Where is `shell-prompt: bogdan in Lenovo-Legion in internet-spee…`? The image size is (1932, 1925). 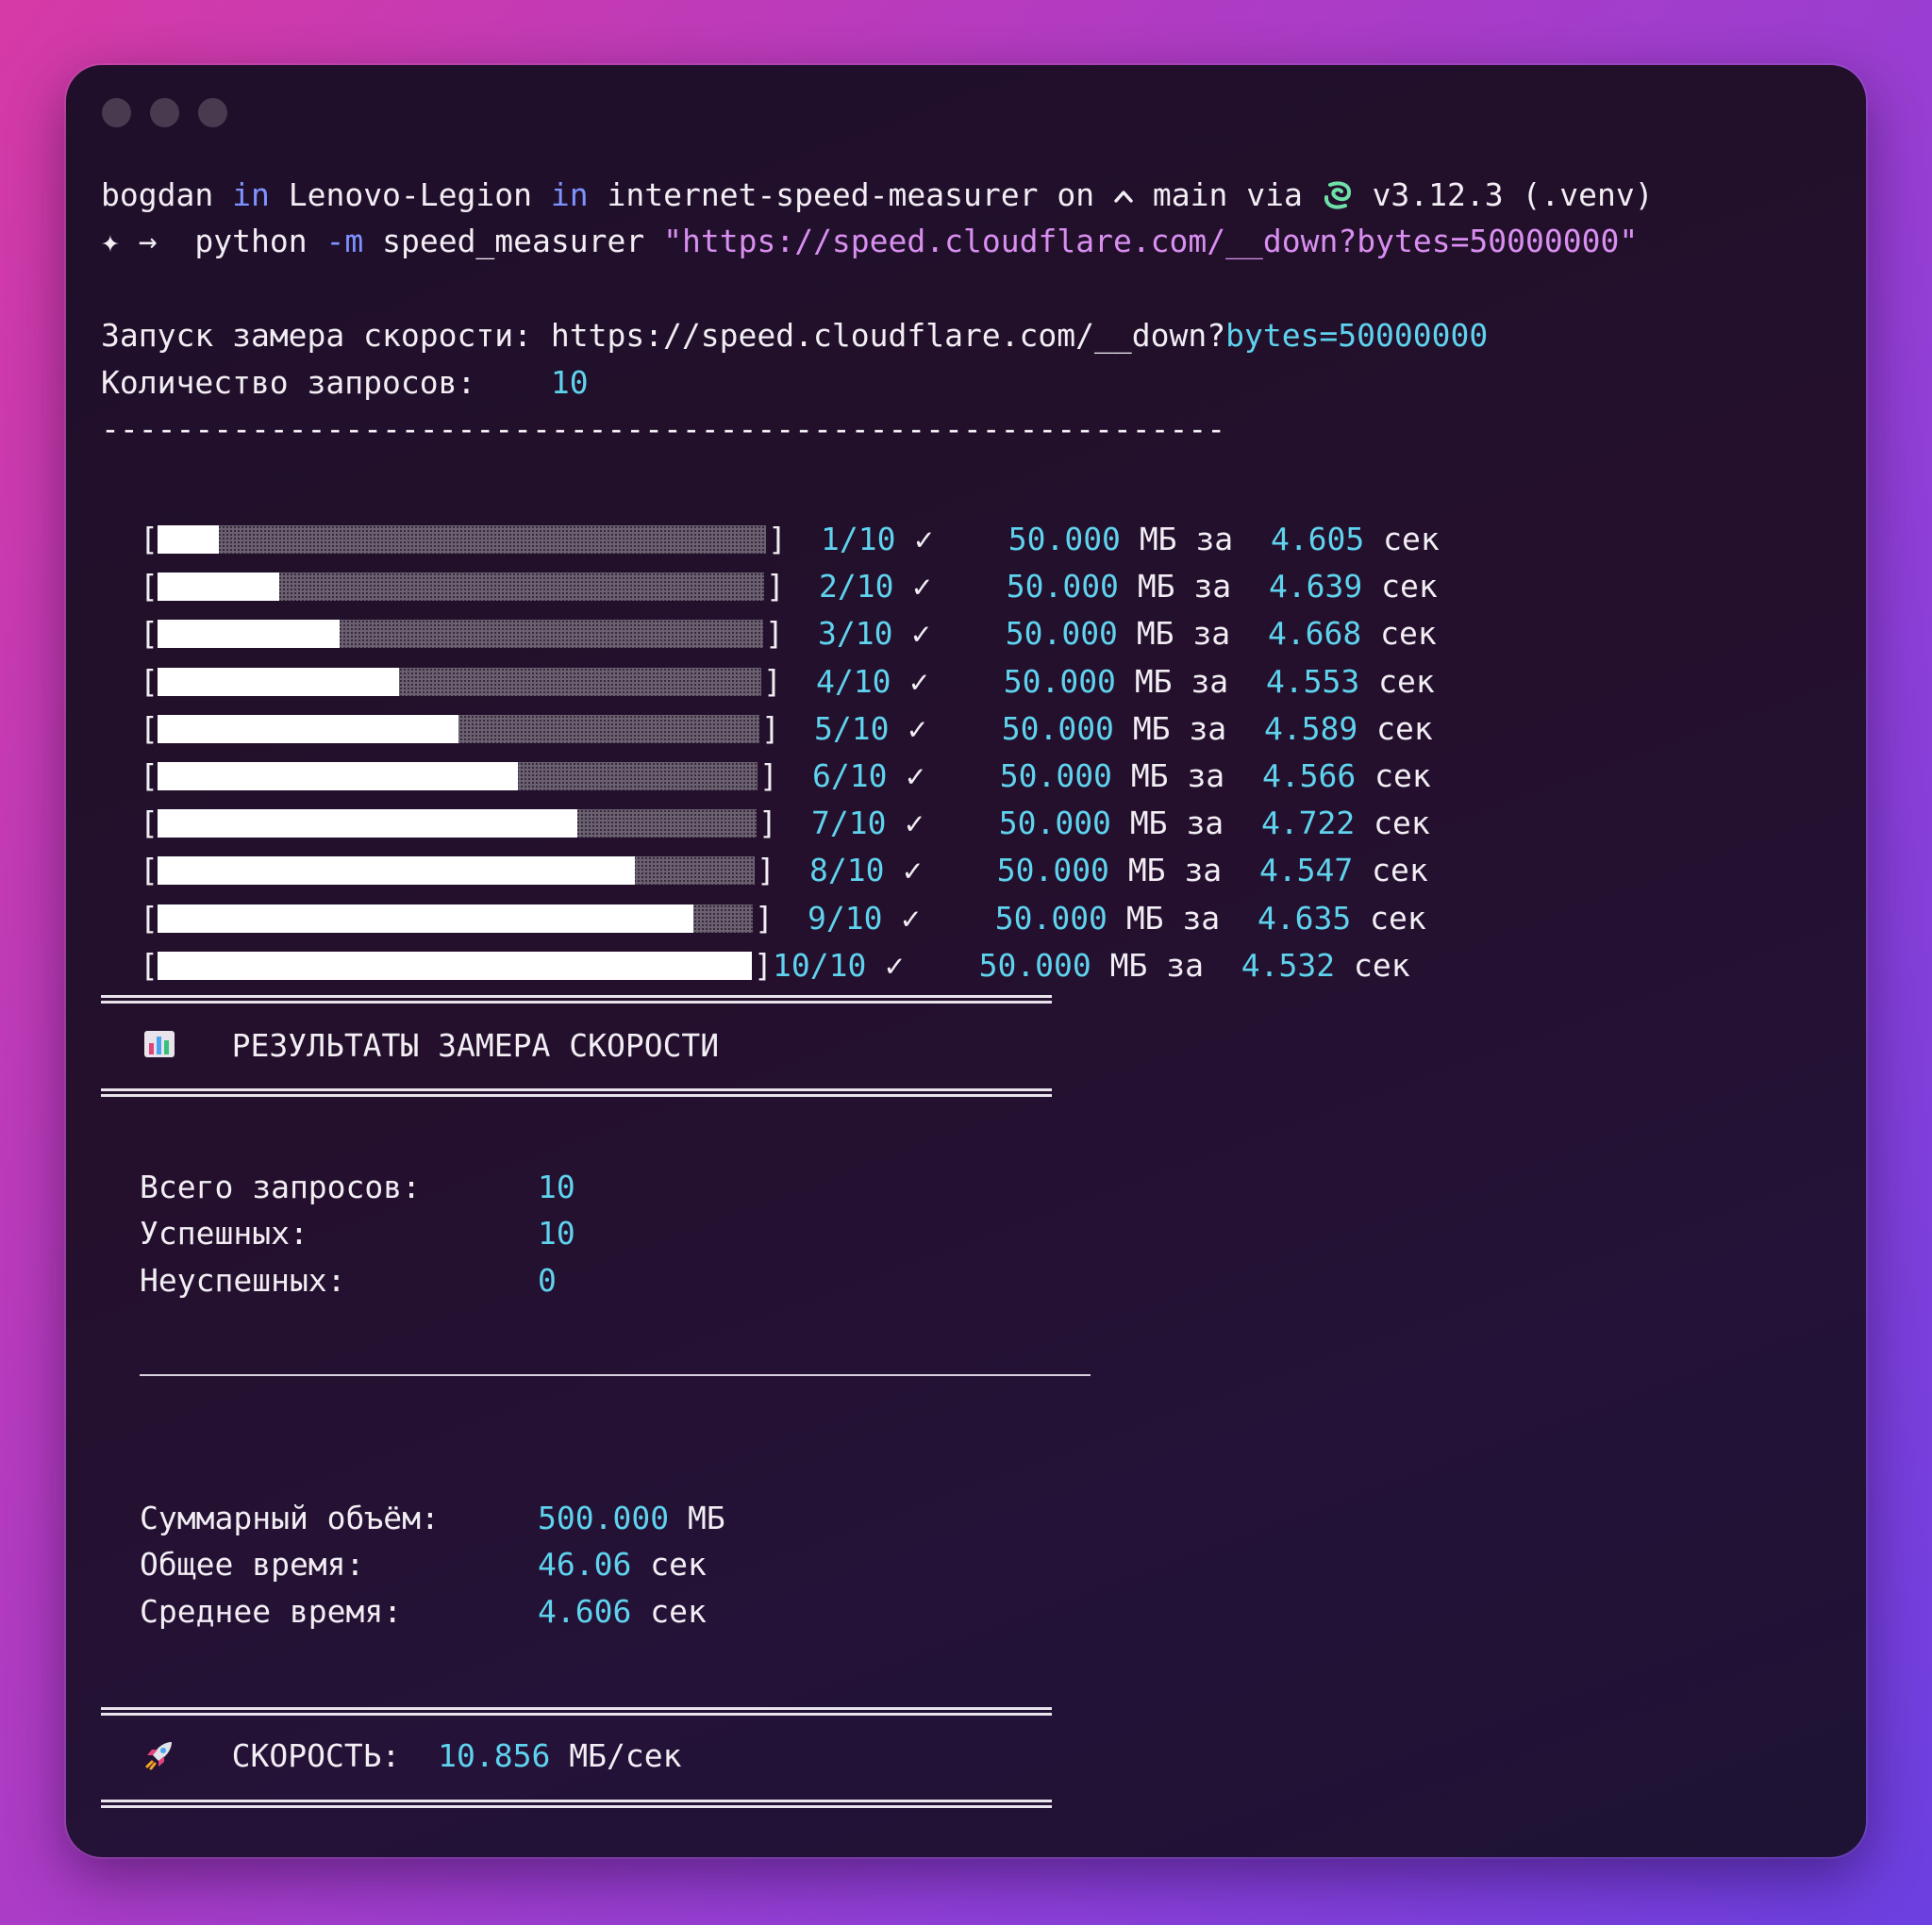 shell-prompt: bogdan in Lenovo-Legion in internet-spee… is located at coordinates (877, 195).